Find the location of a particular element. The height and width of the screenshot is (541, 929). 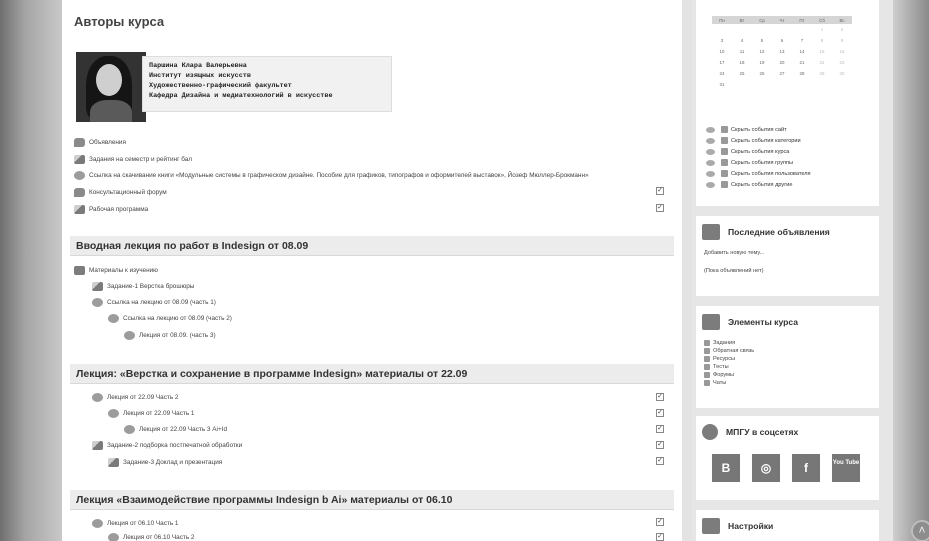

activity-lecture-2209-part3: Лекция от 22.09 Часть 3 Ai+Id is located at coordinates (175, 429).